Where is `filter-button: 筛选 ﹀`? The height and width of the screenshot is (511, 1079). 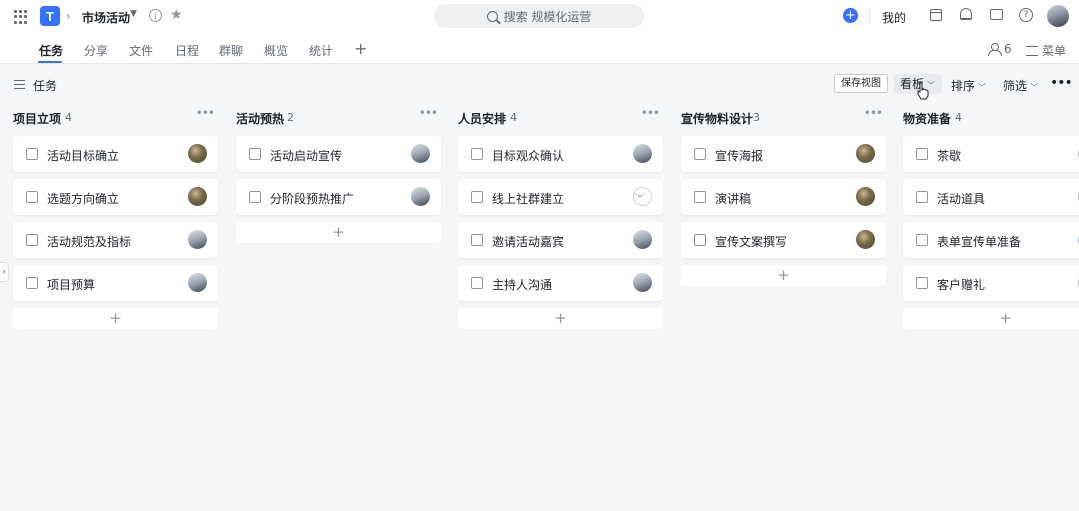
filter-button: 筛选 ﹀ is located at coordinates (1020, 85).